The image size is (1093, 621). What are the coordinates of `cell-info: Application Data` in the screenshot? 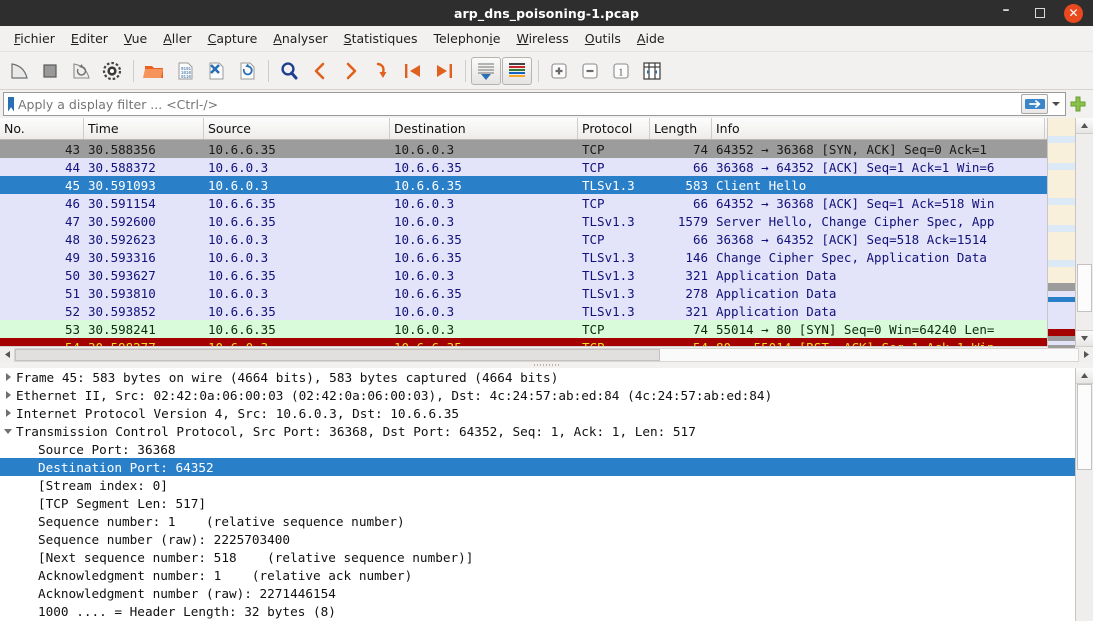 It's located at (776, 293).